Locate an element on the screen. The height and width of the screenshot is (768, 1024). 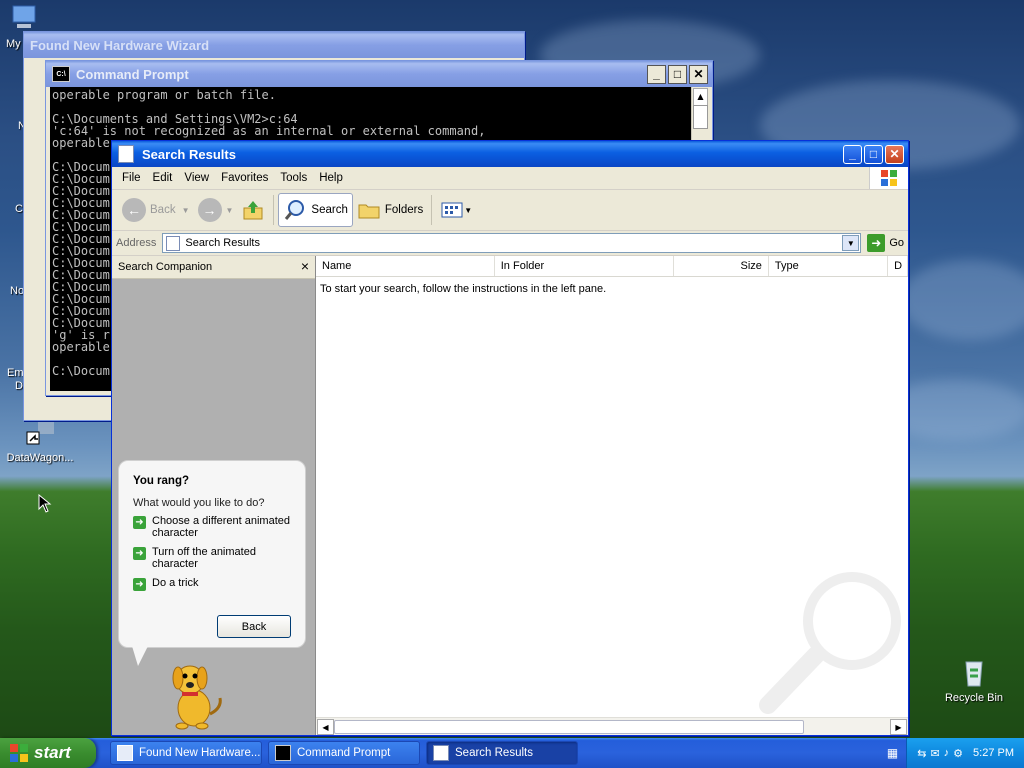
folders-label: Folders is located at coordinates (404, 210).